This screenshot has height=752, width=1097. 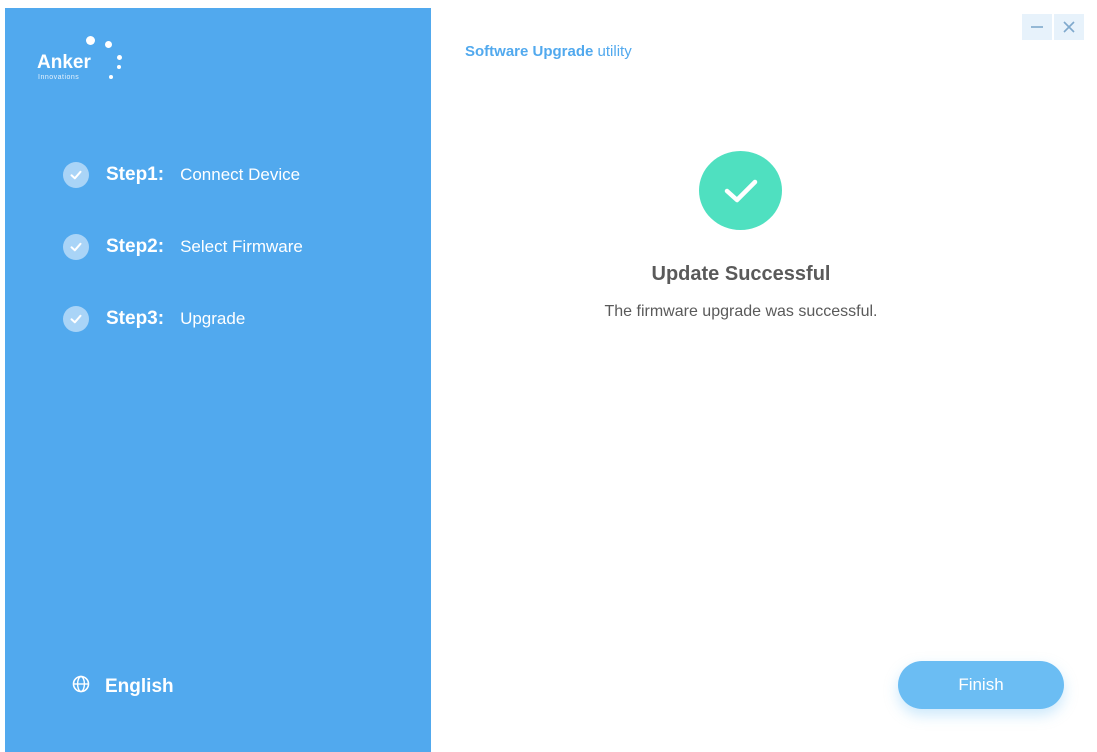 I want to click on finish-button: Finish, so click(x=981, y=685).